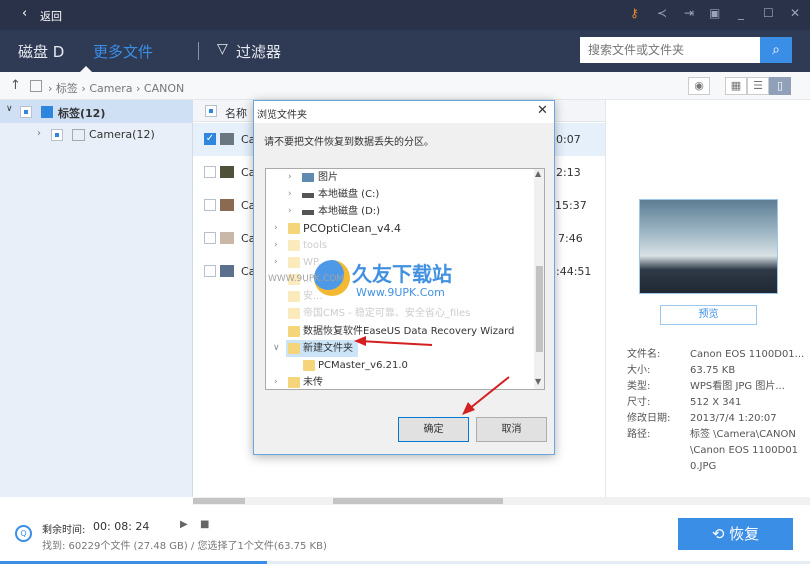  What do you see at coordinates (258, 51) in the screenshot?
I see `filter-button: 过滤器` at bounding box center [258, 51].